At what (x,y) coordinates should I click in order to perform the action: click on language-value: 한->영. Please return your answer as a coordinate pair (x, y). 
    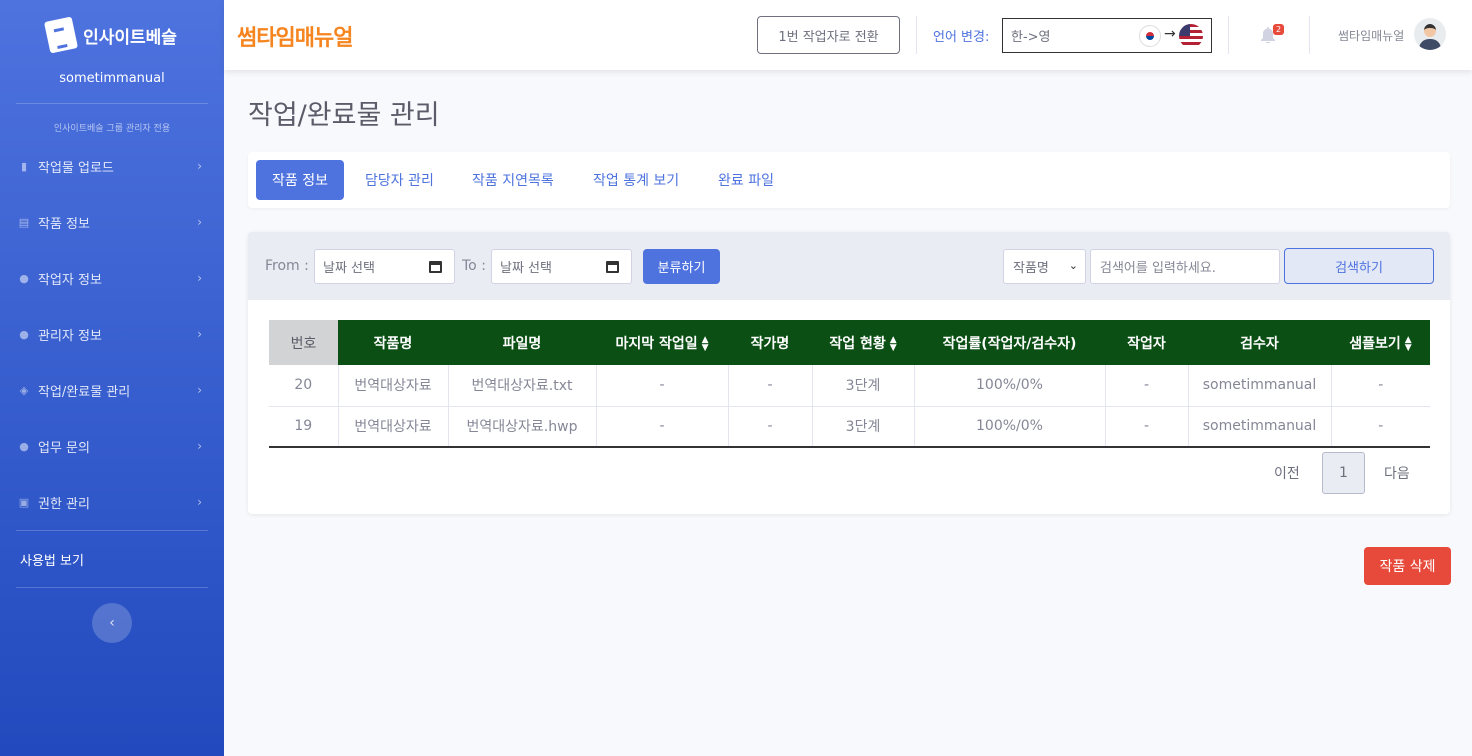
    Looking at the image, I should click on (1031, 37).